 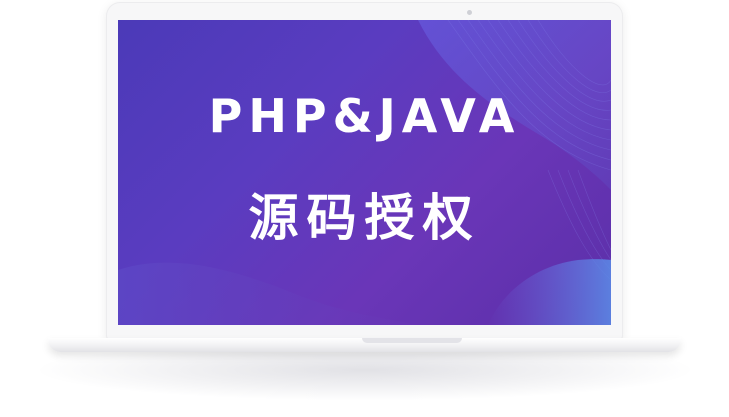 I want to click on headline-subtitle: 源码授权, so click(x=364, y=218).